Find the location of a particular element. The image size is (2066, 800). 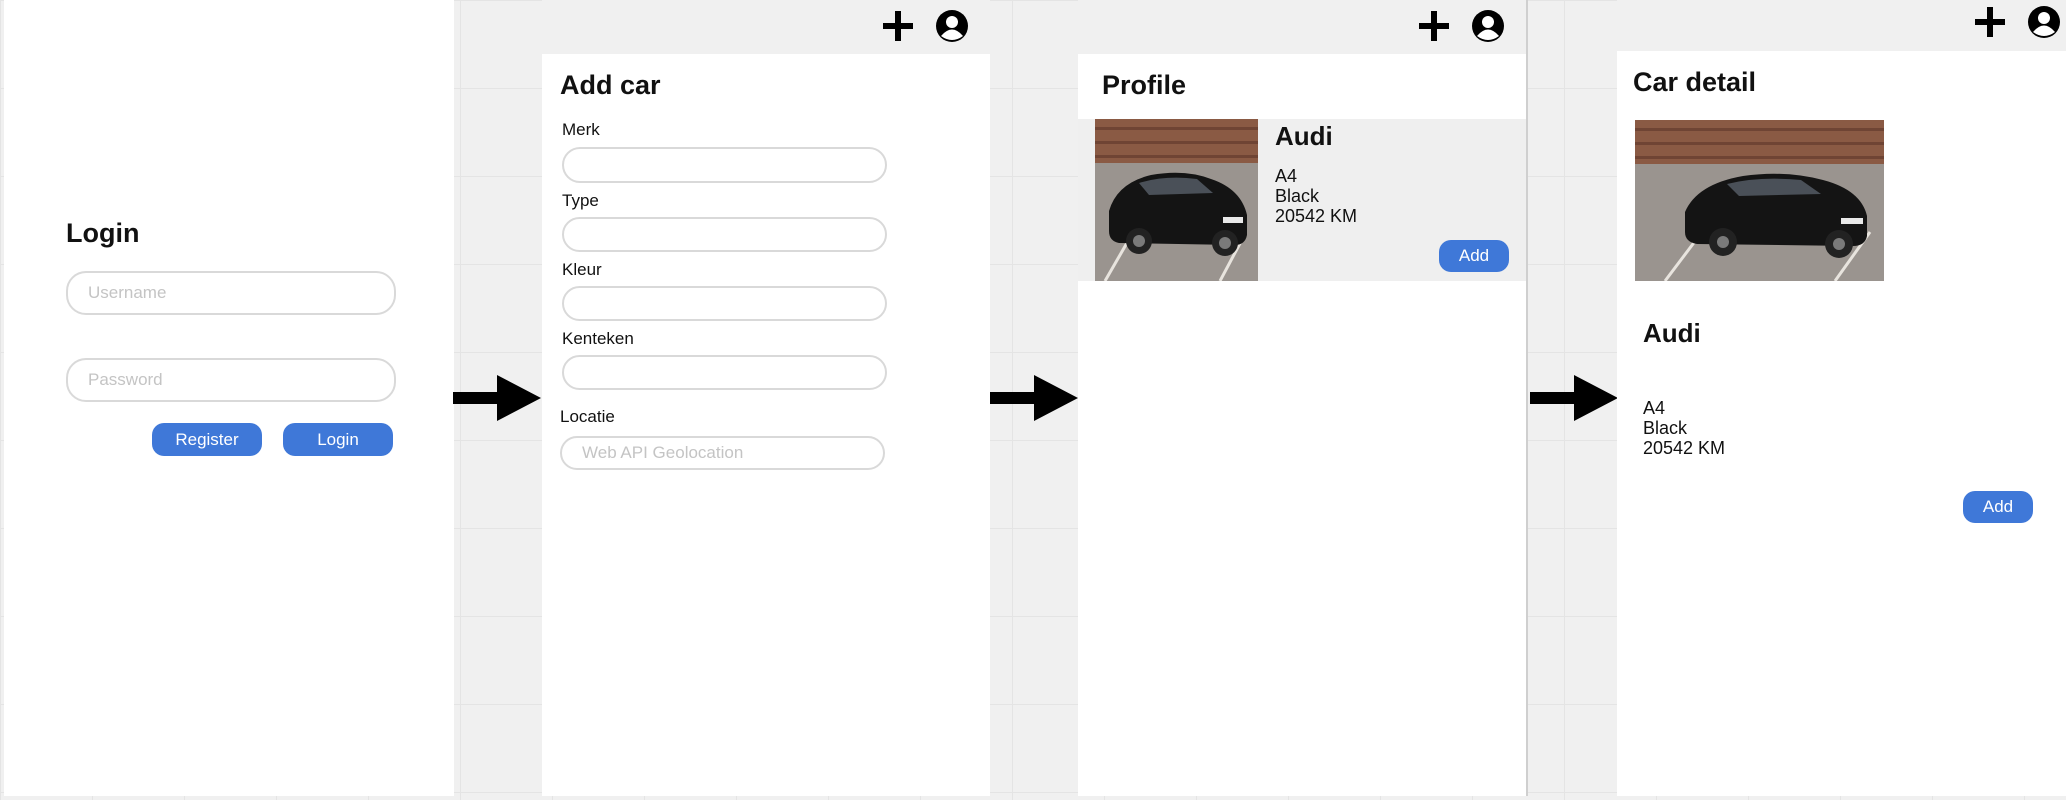

car-mileage: 20542 KM is located at coordinates (1316, 216).